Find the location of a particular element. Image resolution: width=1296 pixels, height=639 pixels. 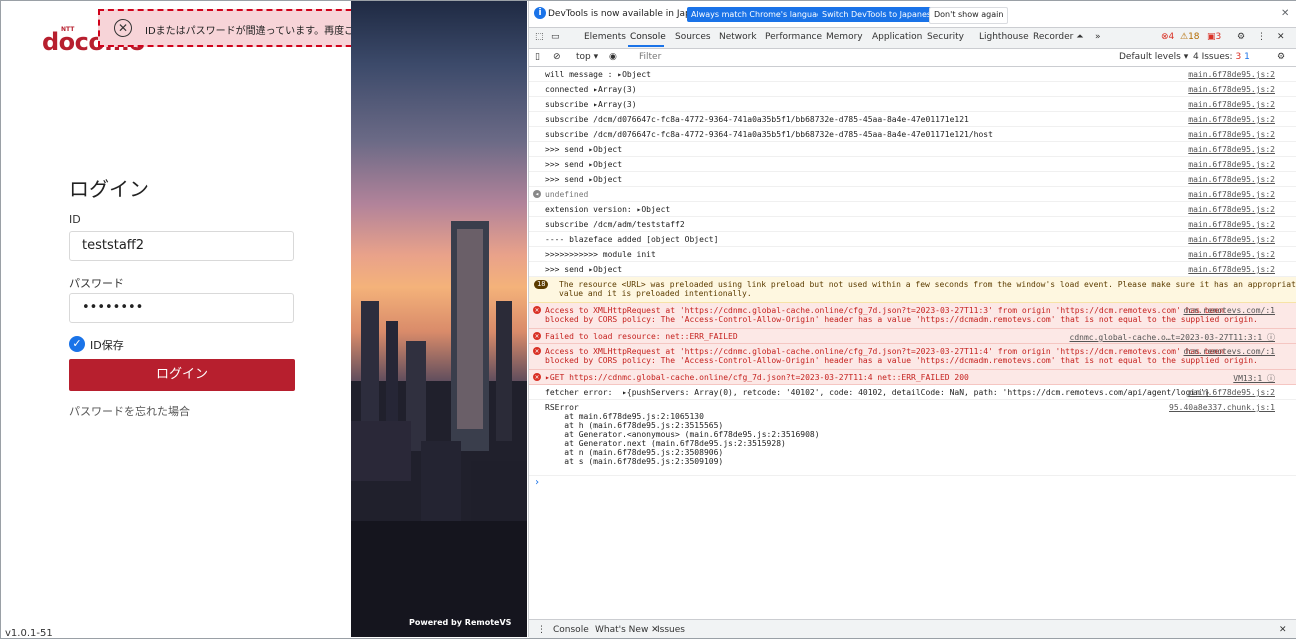

drawer-tab-console: Console is located at coordinates (571, 630).